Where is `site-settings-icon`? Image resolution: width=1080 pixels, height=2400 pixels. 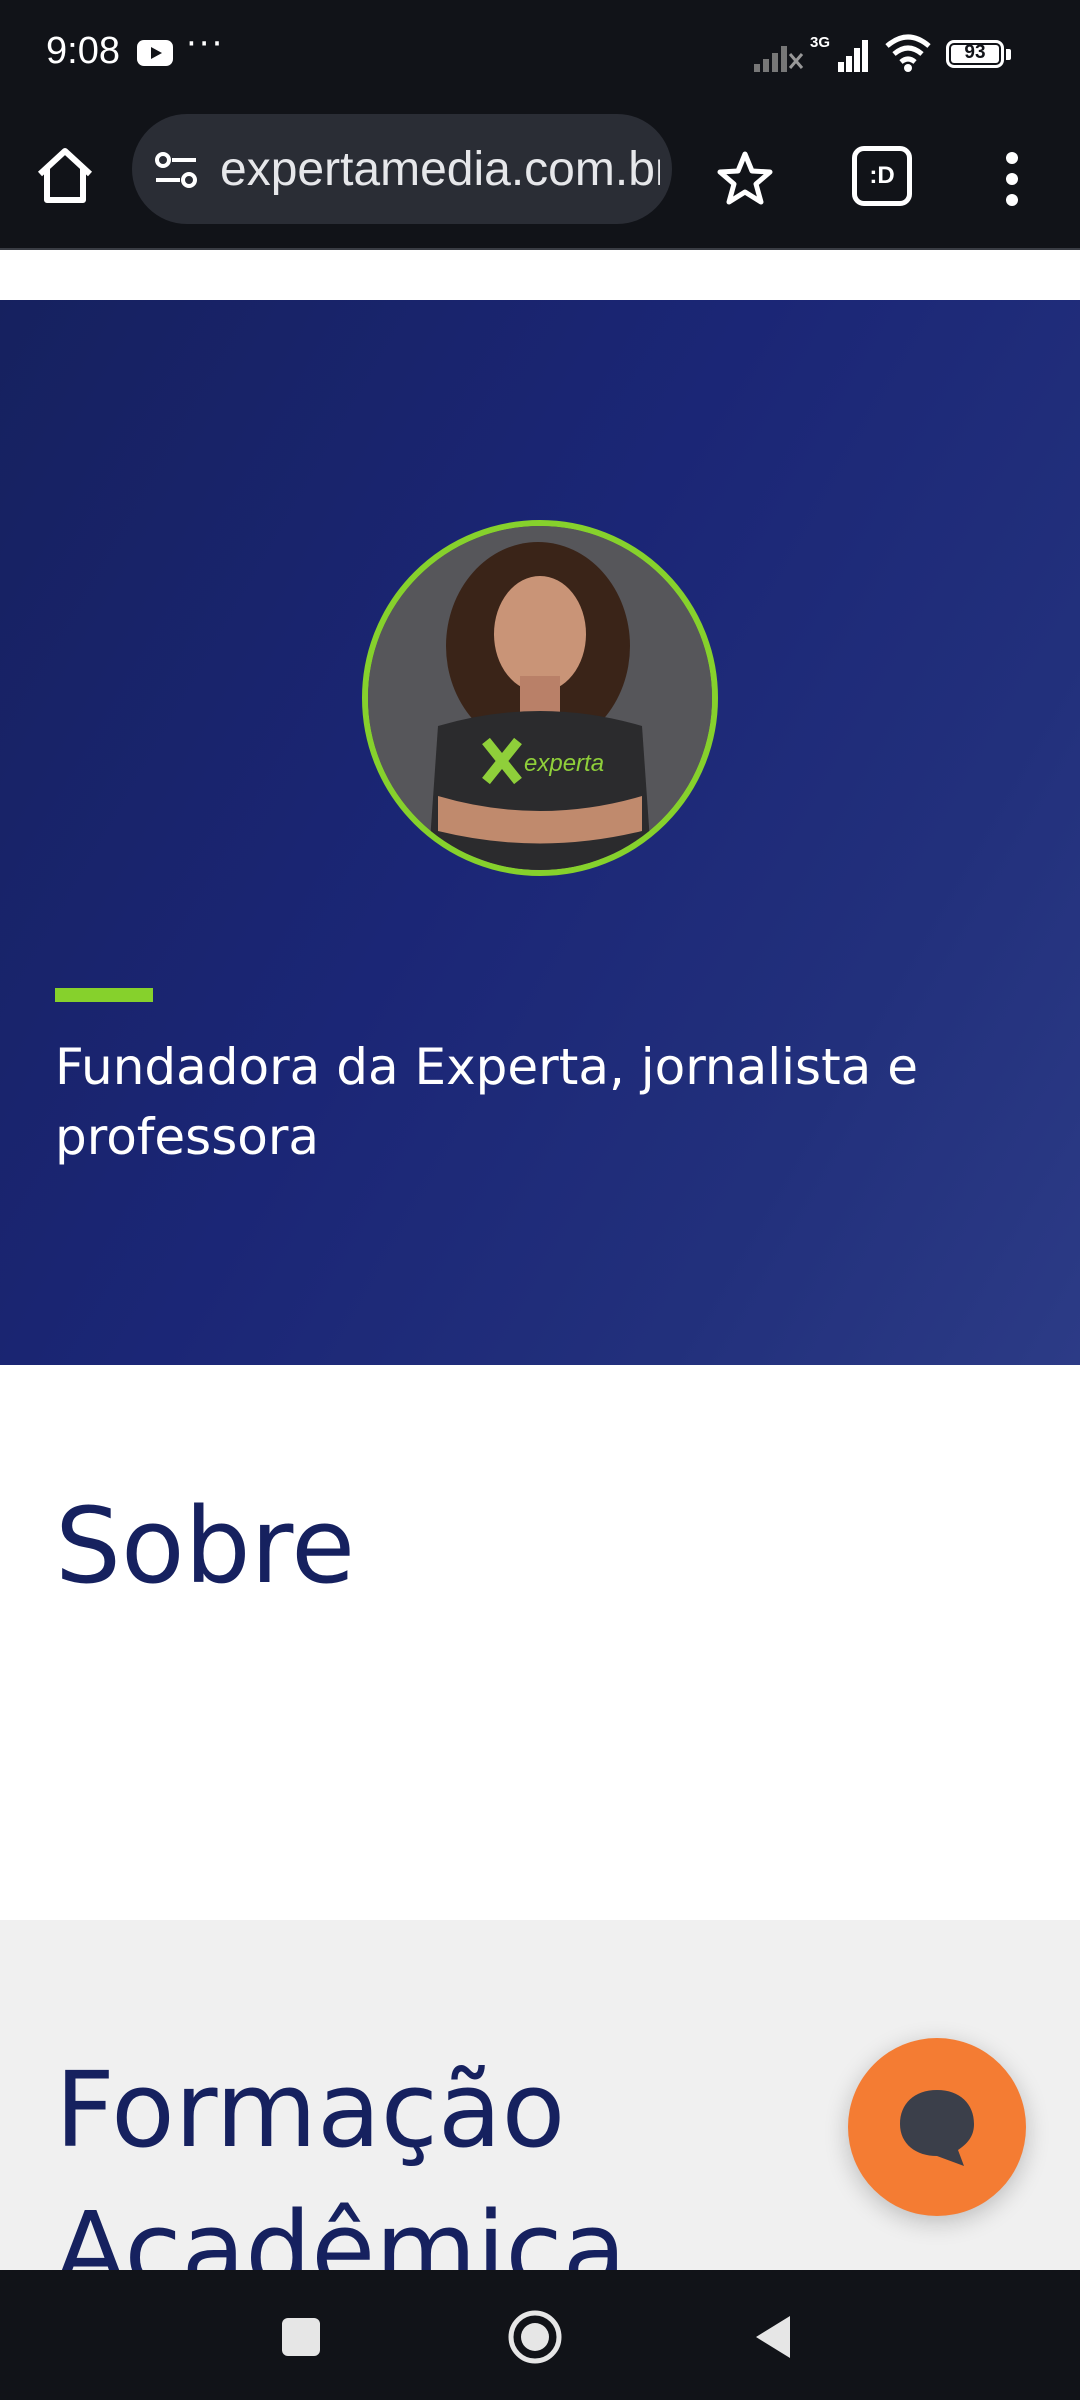 site-settings-icon is located at coordinates (176, 170).